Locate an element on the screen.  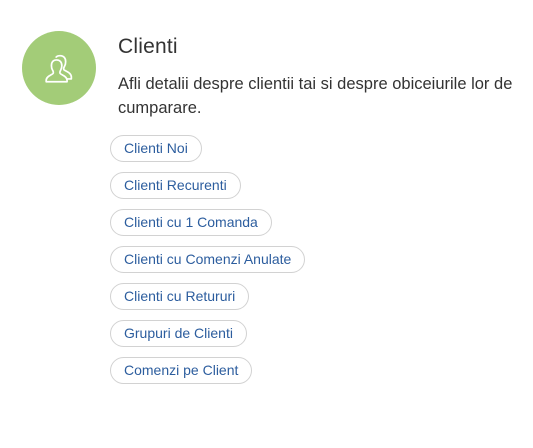
link-clienti-noi: Clienti Noi is located at coordinates (156, 148).